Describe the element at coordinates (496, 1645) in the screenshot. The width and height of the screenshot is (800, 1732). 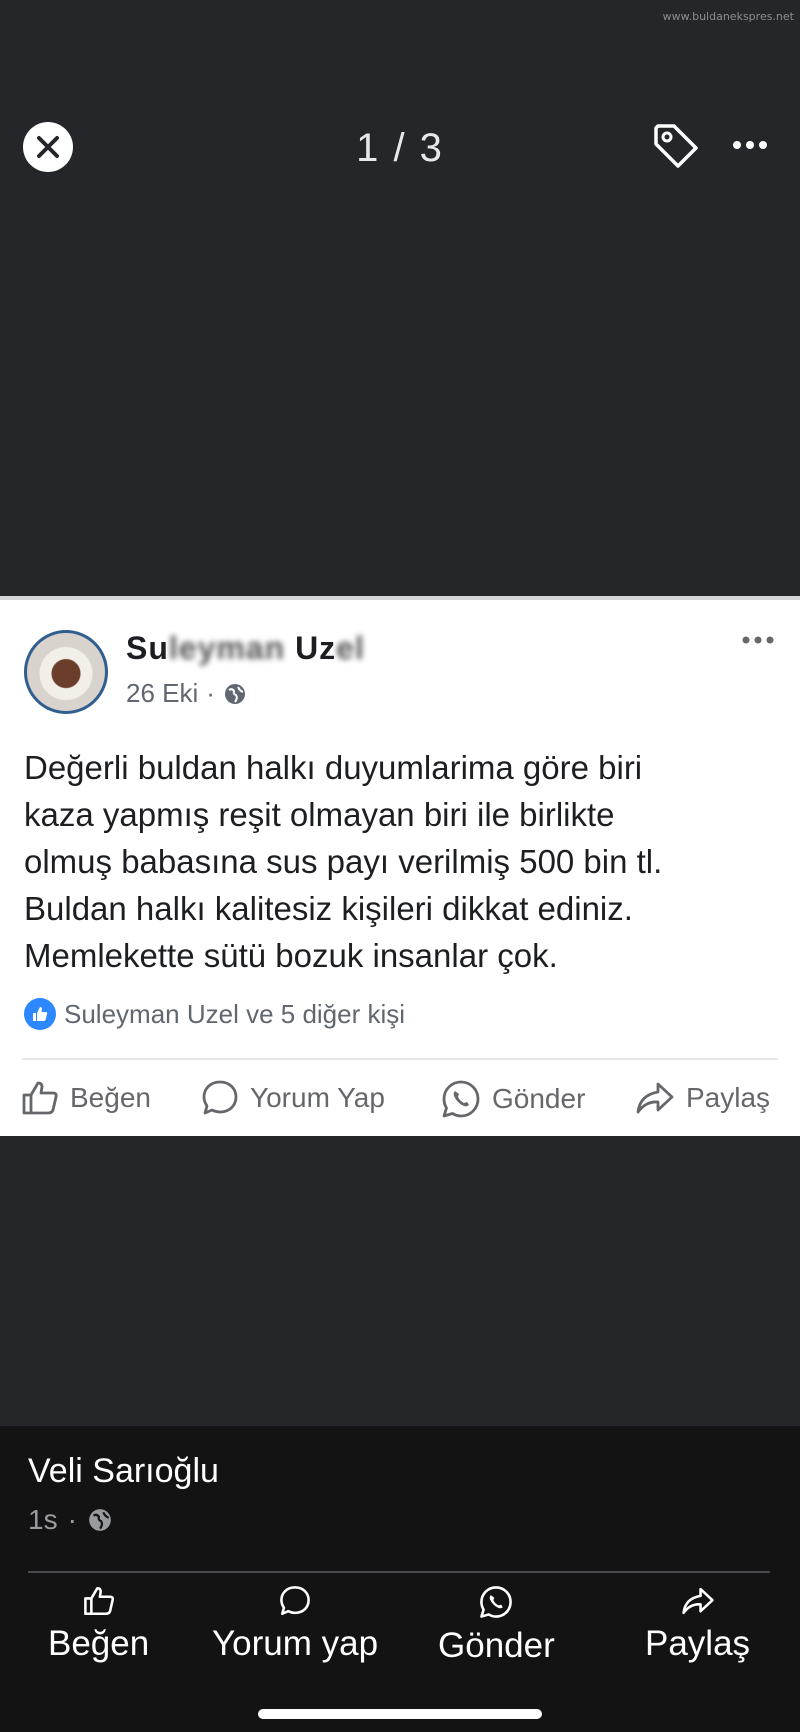
I see `send-label: Gönder` at that location.